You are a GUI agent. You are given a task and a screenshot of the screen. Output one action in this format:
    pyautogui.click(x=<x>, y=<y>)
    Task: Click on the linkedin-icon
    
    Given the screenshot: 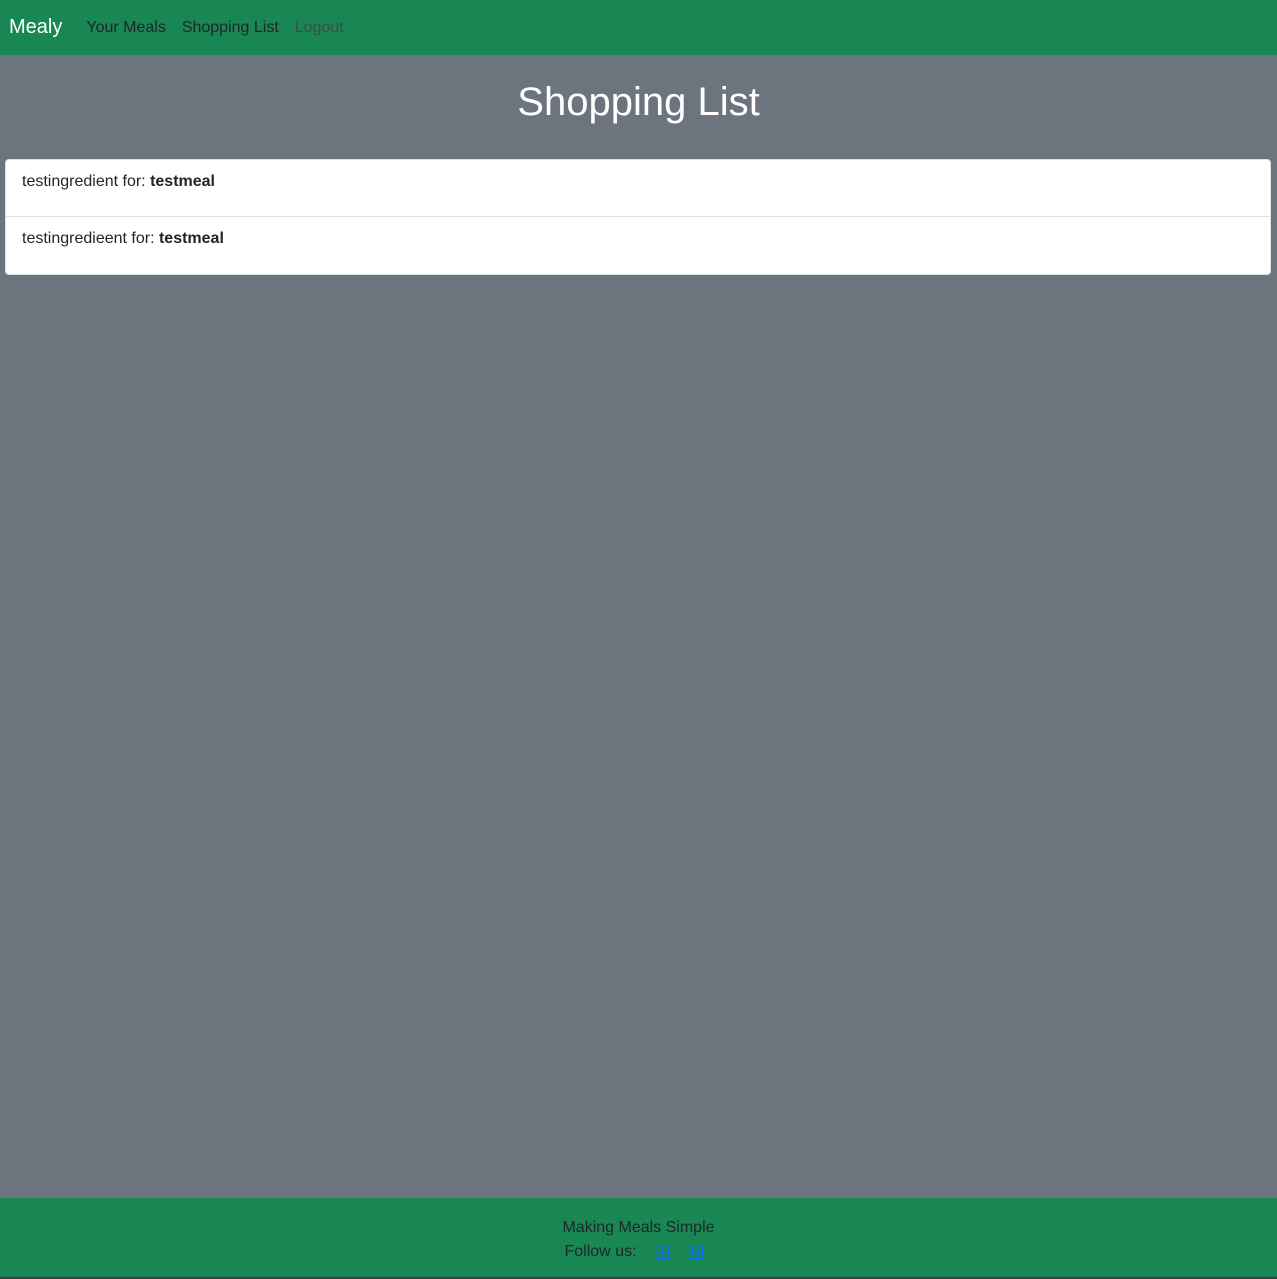 What is the action you would take?
    pyautogui.click(x=695, y=1252)
    